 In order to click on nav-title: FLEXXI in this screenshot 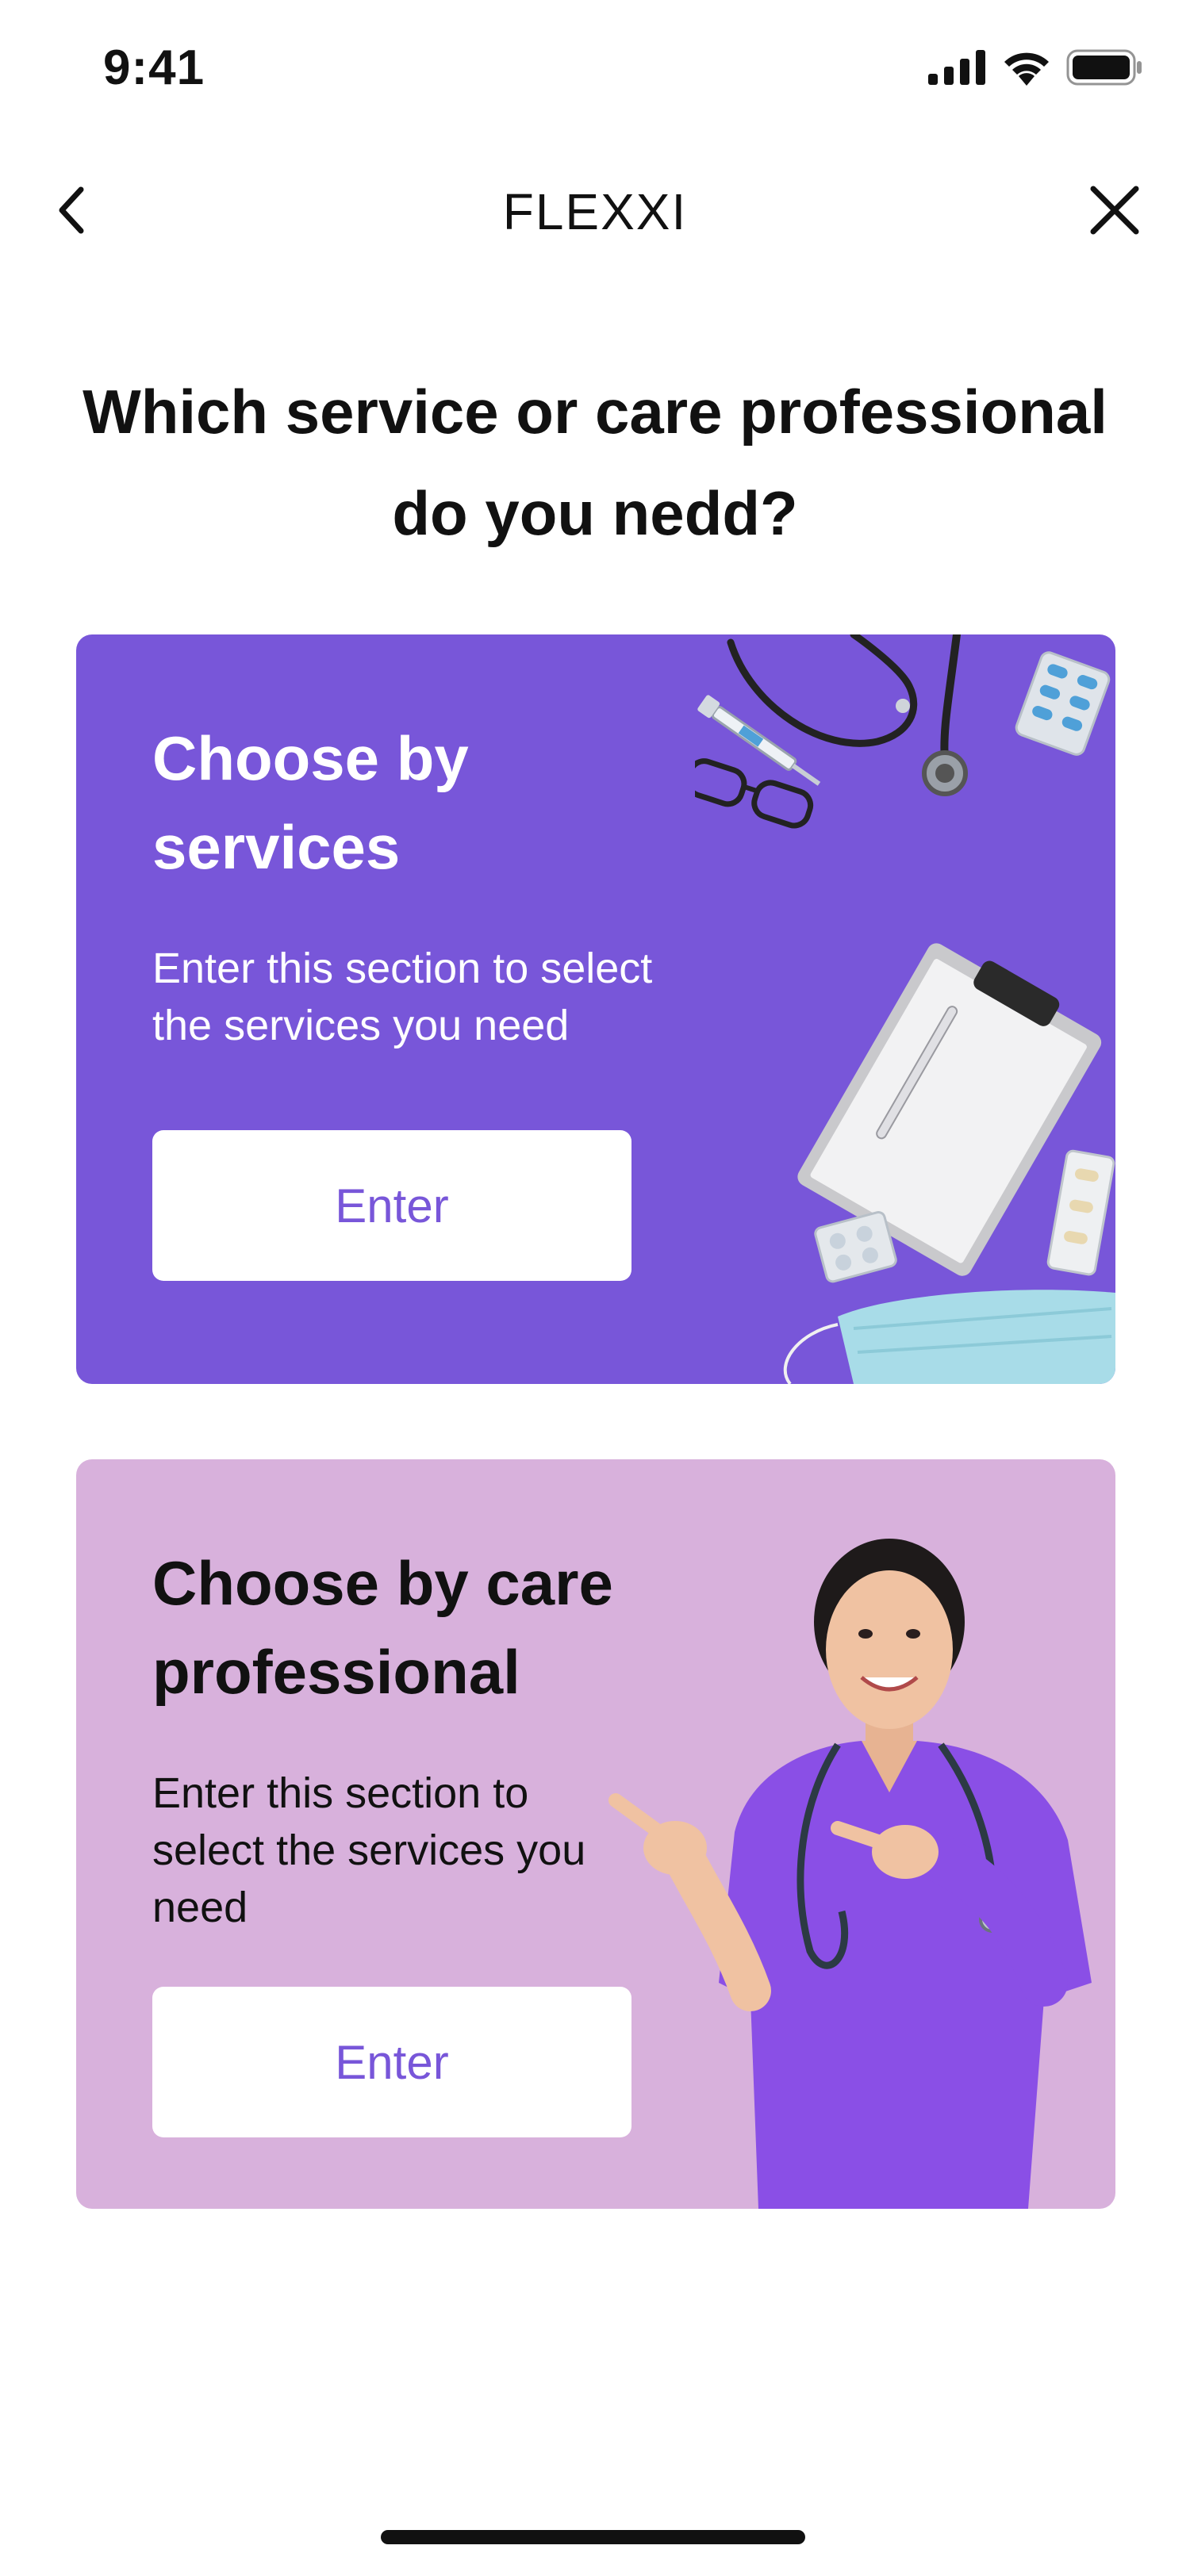, I will do `click(595, 211)`.